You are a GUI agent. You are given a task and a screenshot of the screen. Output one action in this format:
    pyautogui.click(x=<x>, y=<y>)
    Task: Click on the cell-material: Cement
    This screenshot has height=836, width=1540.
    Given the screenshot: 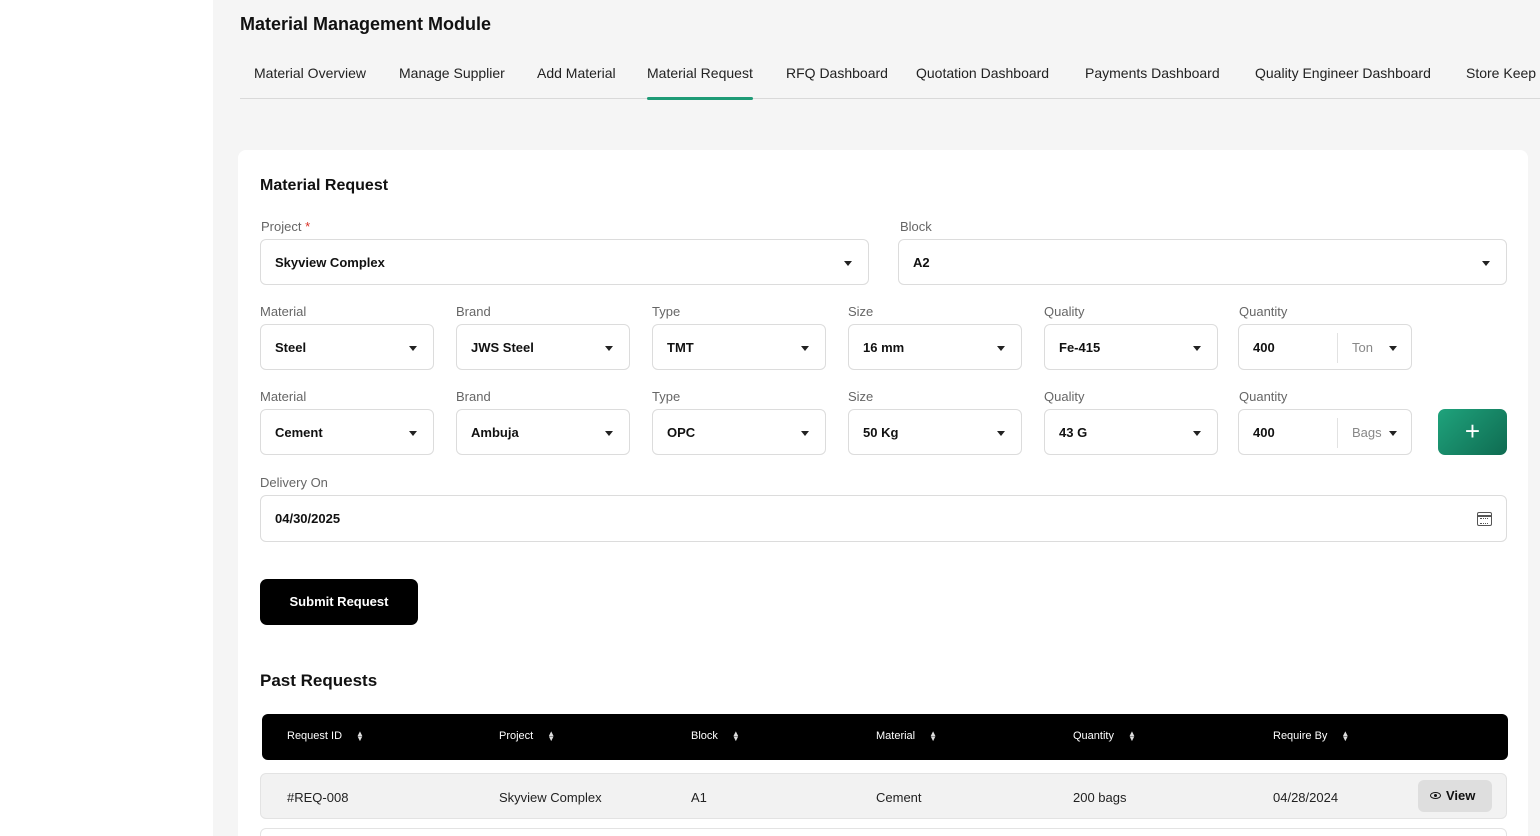 What is the action you would take?
    pyautogui.click(x=899, y=797)
    